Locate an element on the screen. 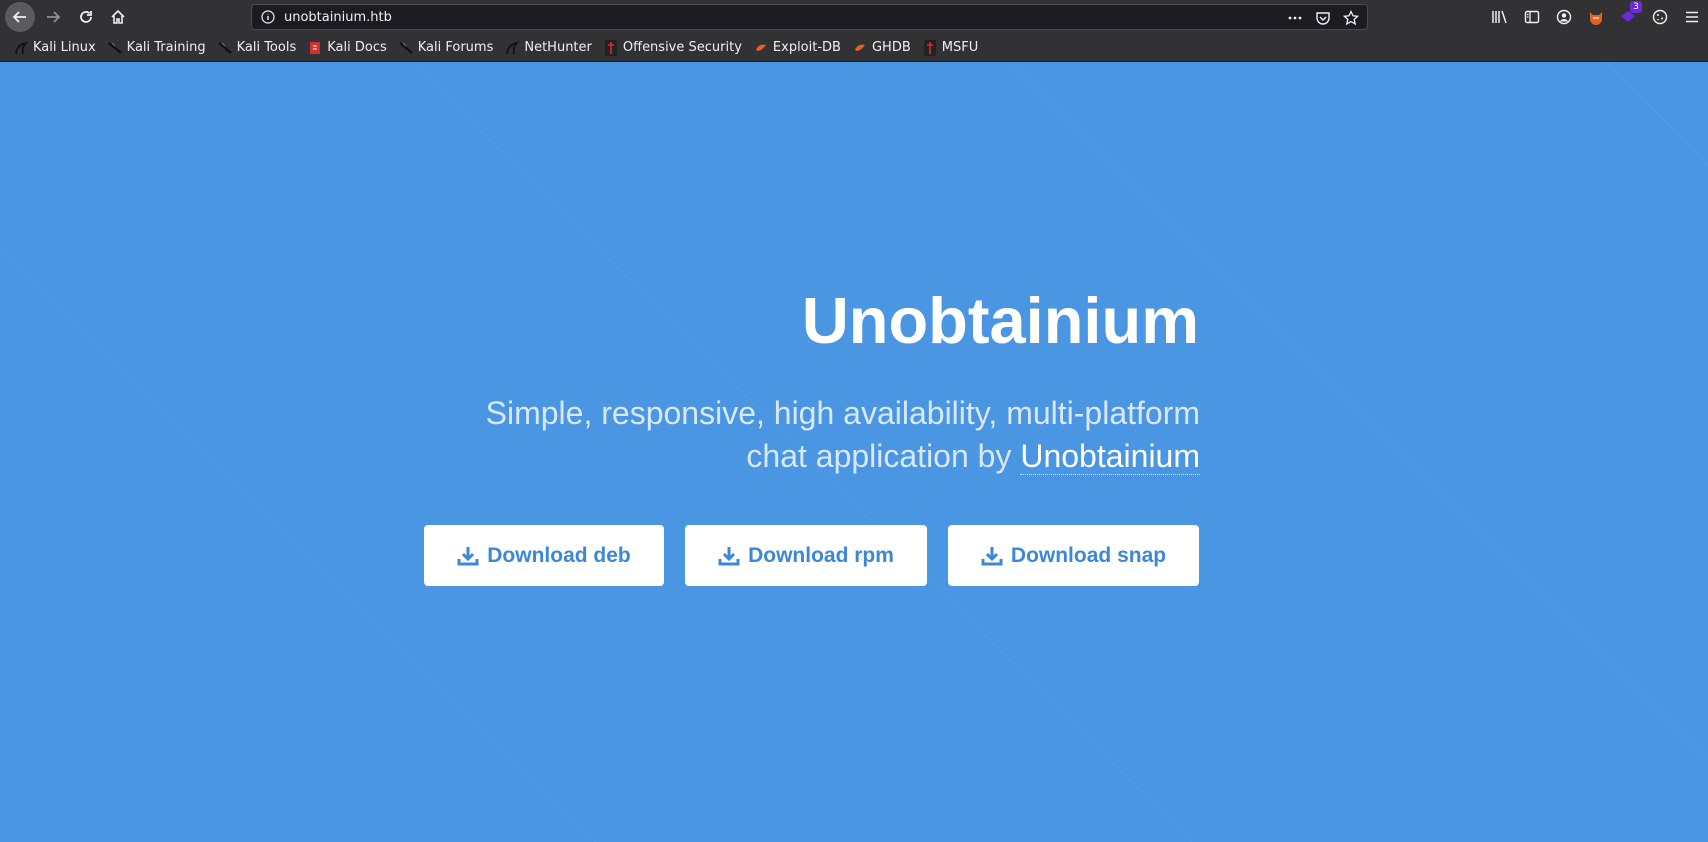  toolbar-right: 3 is located at coordinates (1599, 14).